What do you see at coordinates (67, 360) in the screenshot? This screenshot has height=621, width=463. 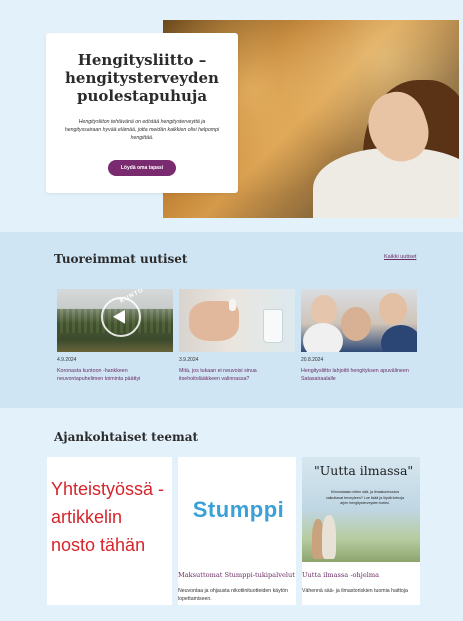 I see `news-date-1: 4.9.2024` at bounding box center [67, 360].